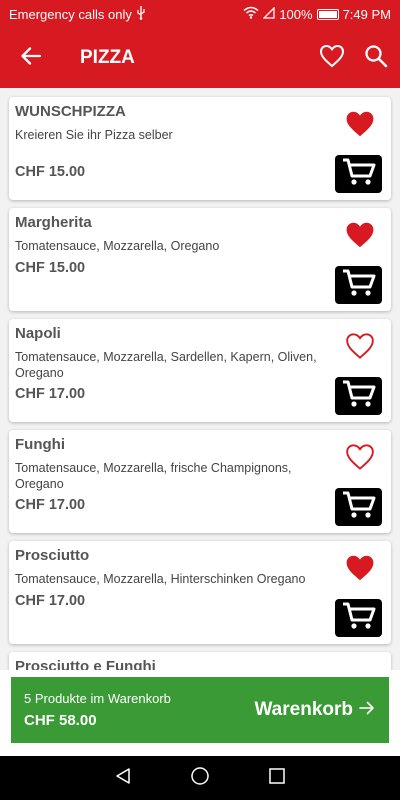 The image size is (400, 800). I want to click on product-description: Tomatensauce, Mozzarella, Oregano, so click(117, 246).